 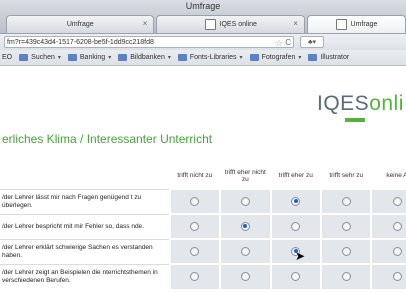 I want to click on bookmark-folder-suchen: Suchen ▾, so click(x=40, y=57).